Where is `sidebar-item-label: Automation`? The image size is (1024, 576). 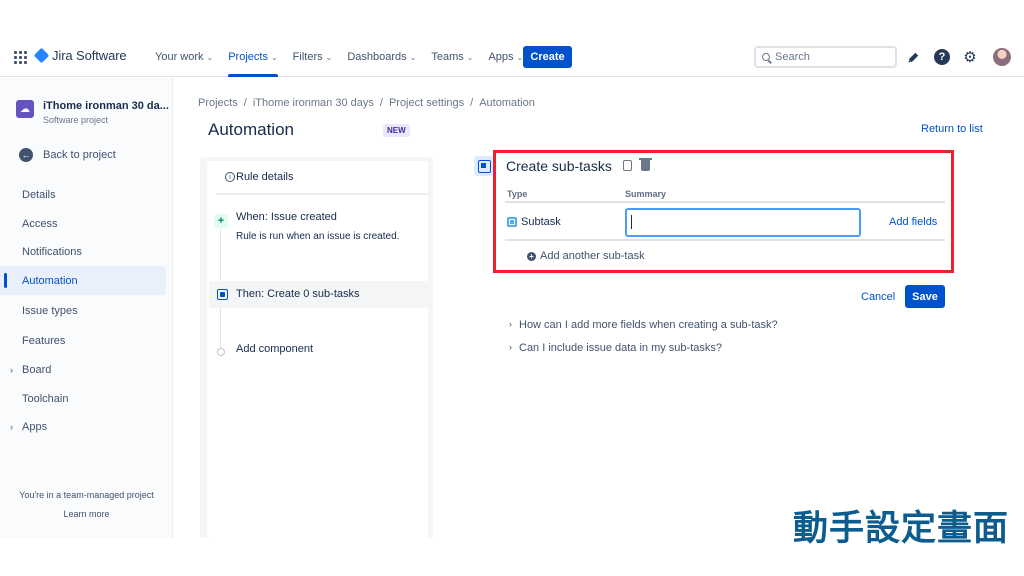 sidebar-item-label: Automation is located at coordinates (50, 280).